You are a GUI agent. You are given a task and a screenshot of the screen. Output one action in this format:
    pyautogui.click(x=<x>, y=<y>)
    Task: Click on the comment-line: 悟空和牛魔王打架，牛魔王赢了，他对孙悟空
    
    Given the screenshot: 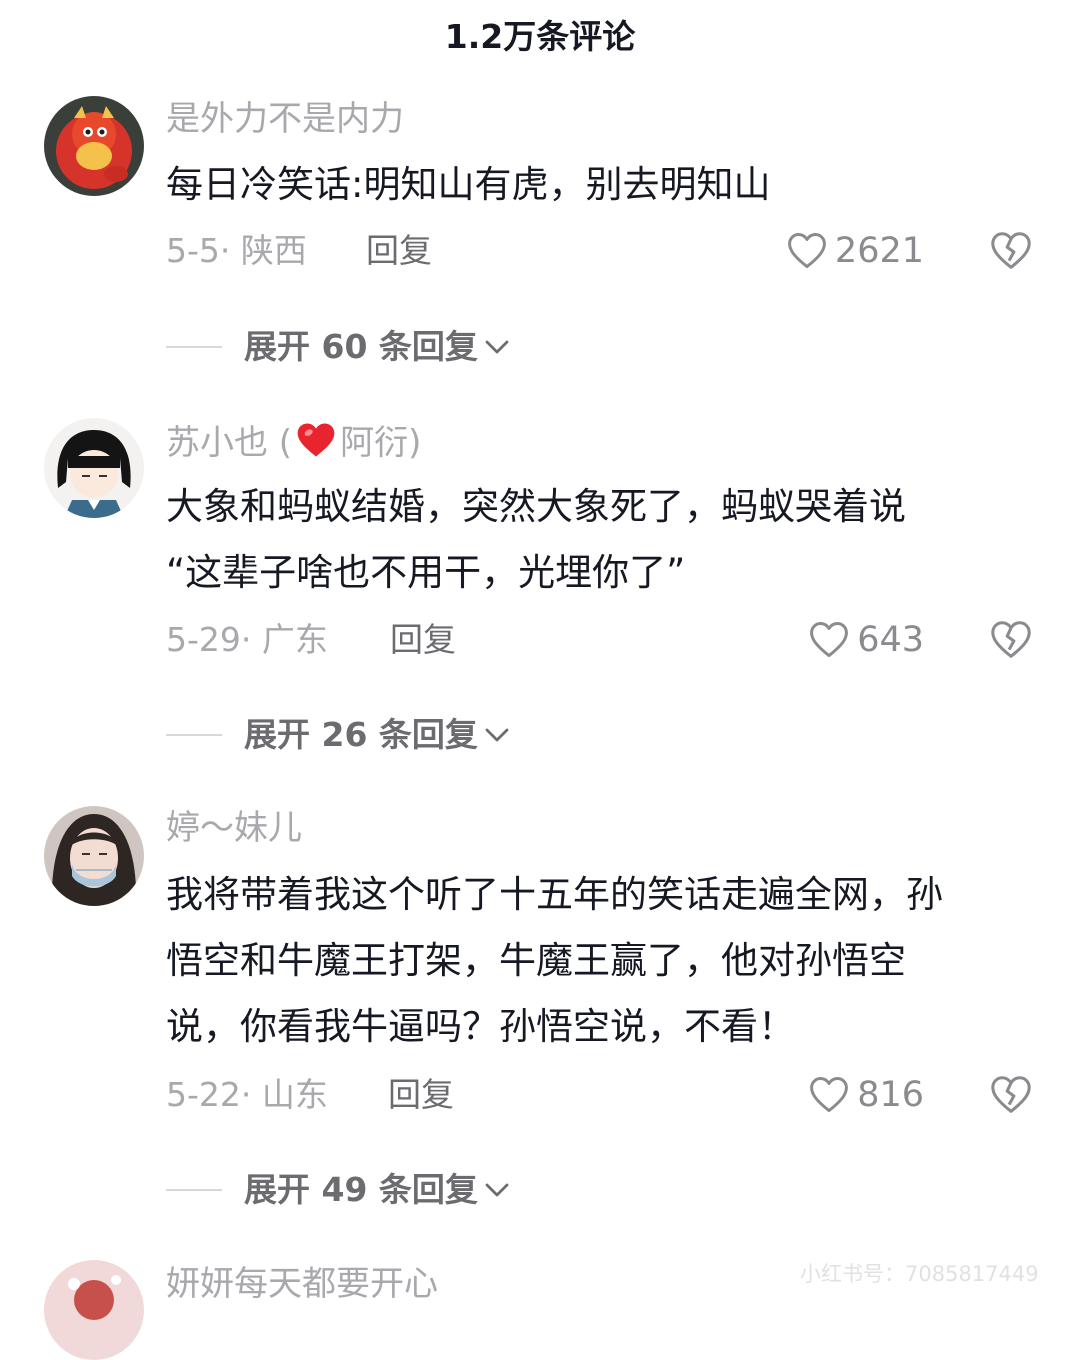 What is the action you would take?
    pyautogui.click(x=536, y=960)
    